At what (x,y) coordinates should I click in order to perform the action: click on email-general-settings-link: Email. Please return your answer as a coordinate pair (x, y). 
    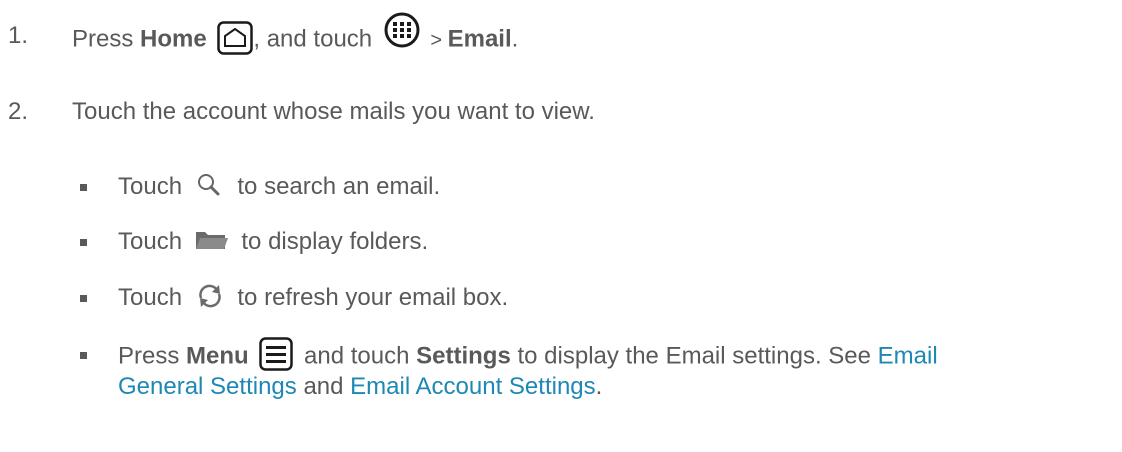
    Looking at the image, I should click on (908, 355).